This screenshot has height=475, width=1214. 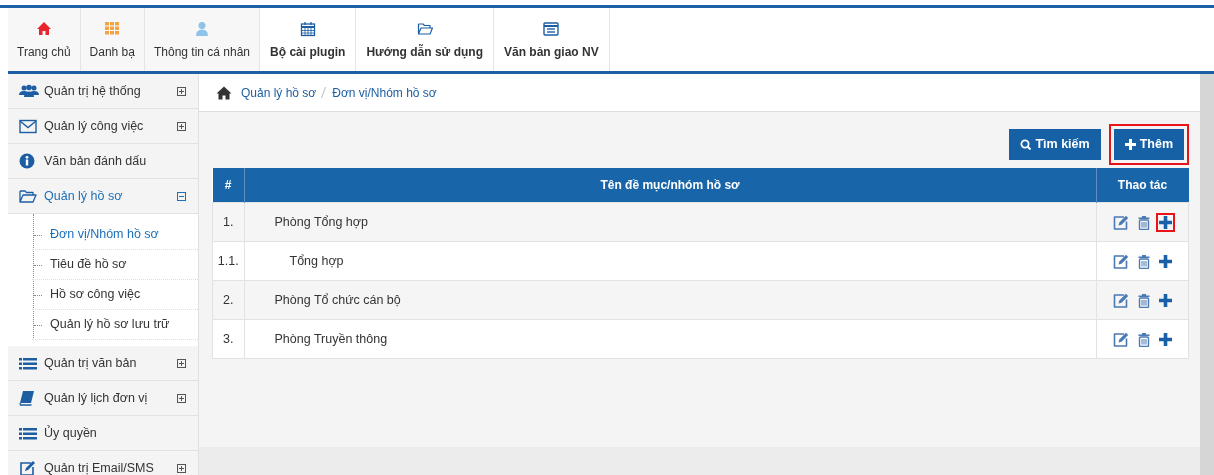 What do you see at coordinates (228, 222) in the screenshot?
I see `table-cell: 1.` at bounding box center [228, 222].